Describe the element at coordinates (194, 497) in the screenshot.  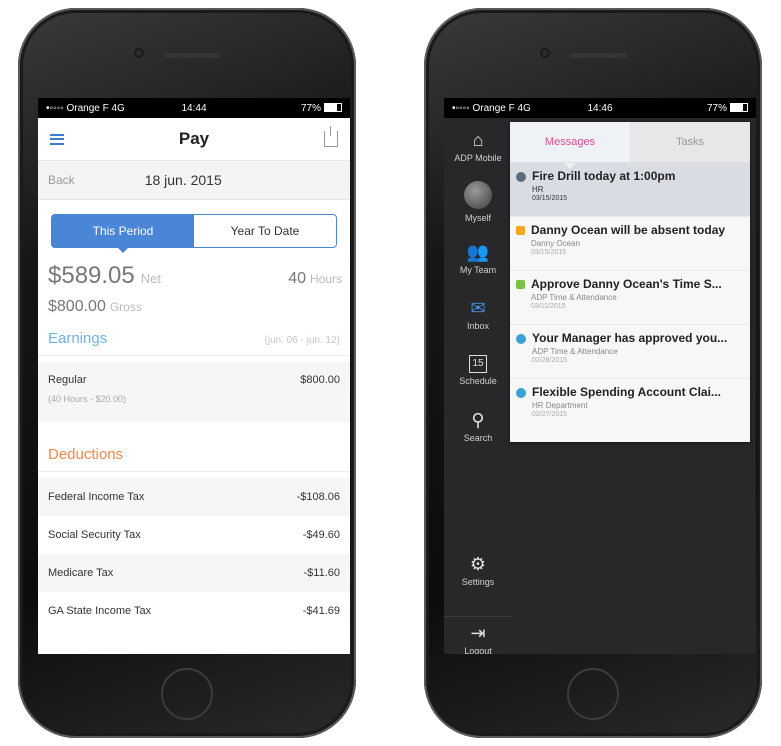
I see `deduction-row: Federal Income Tax -$108.06` at that location.